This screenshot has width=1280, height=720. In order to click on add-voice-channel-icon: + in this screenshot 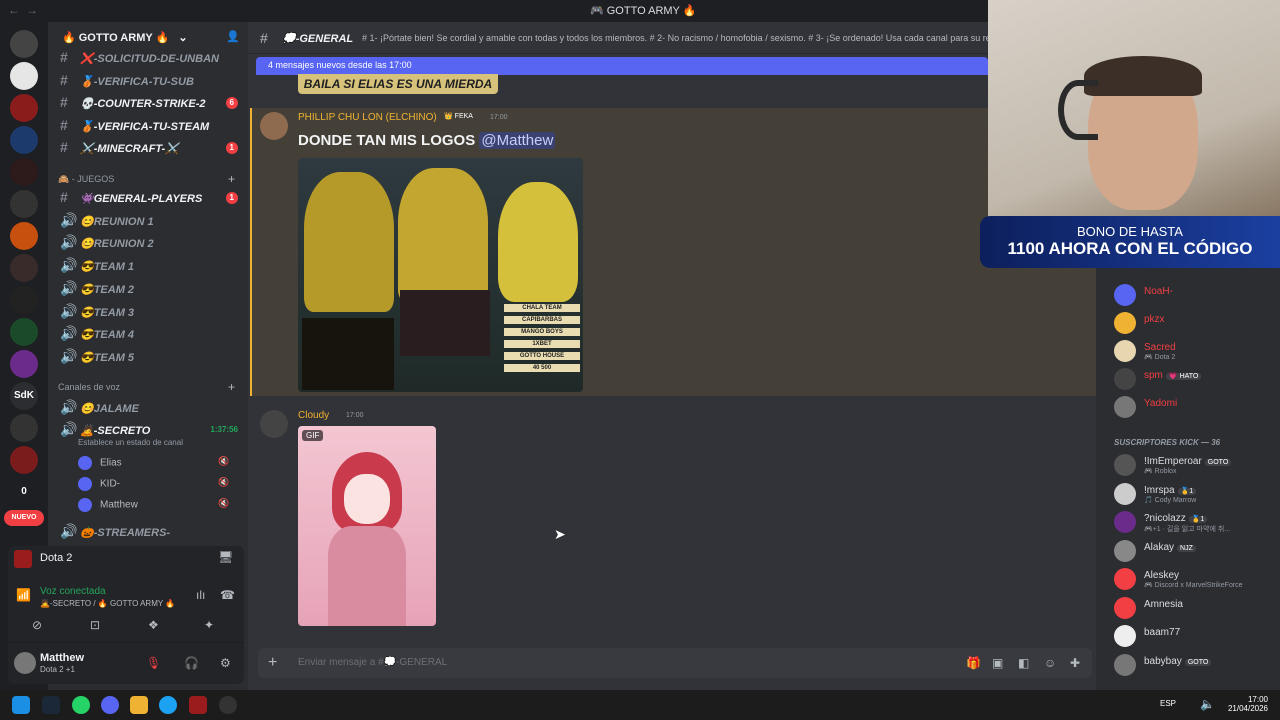, I will do `click(231, 387)`.